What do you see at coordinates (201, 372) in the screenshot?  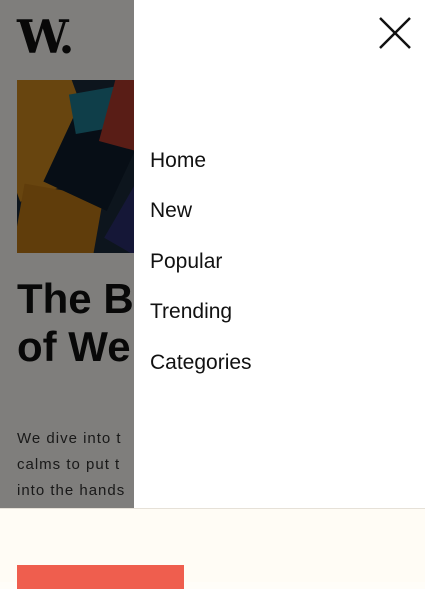 I see `menu-item-categories: Categories` at bounding box center [201, 372].